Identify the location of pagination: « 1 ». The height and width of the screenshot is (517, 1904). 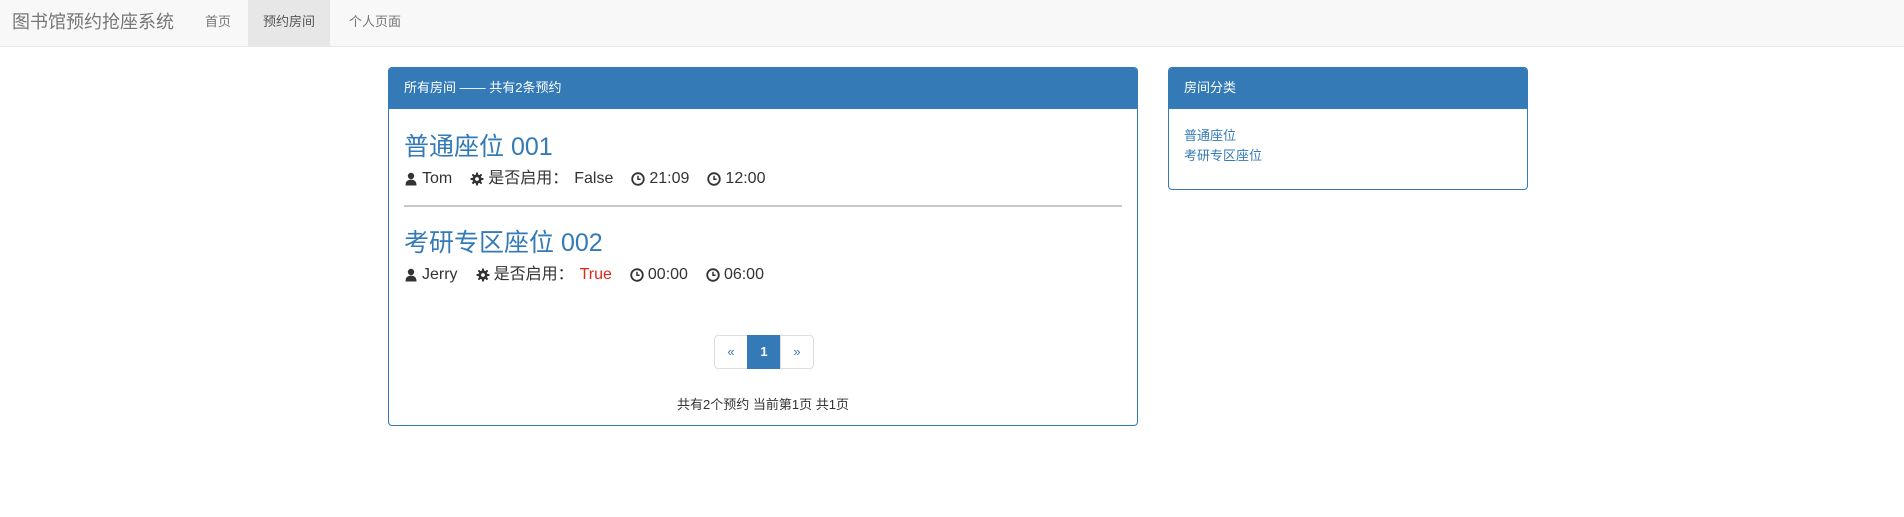
(764, 352).